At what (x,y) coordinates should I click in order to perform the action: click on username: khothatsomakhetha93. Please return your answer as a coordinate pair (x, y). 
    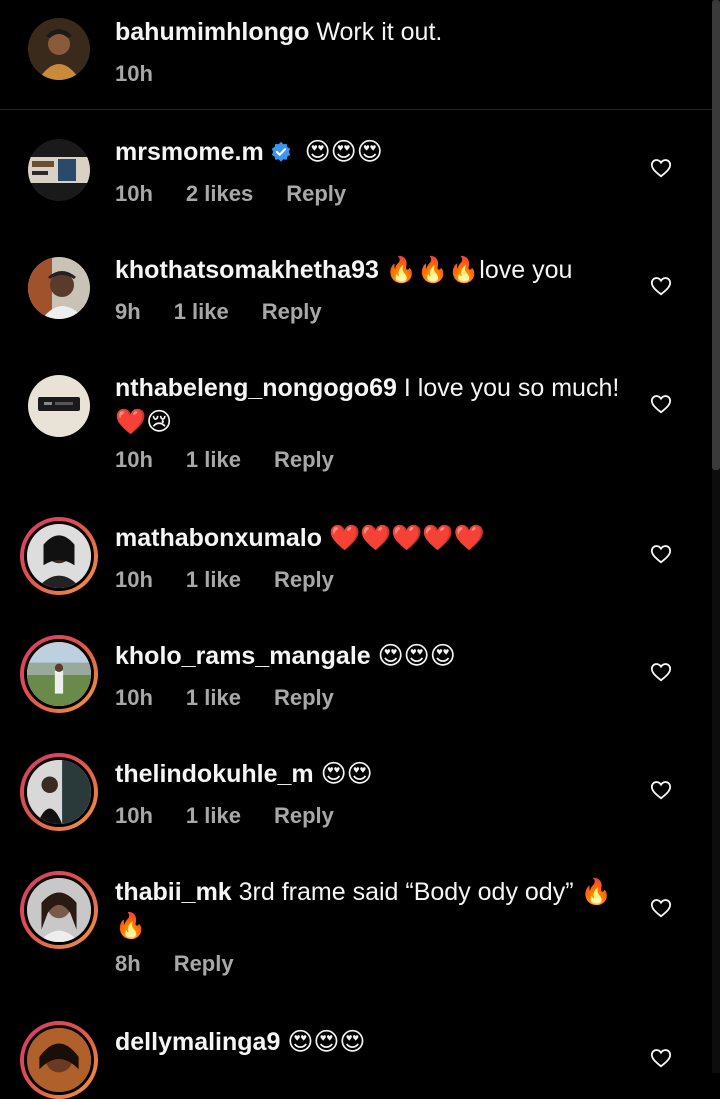
    Looking at the image, I should click on (247, 270).